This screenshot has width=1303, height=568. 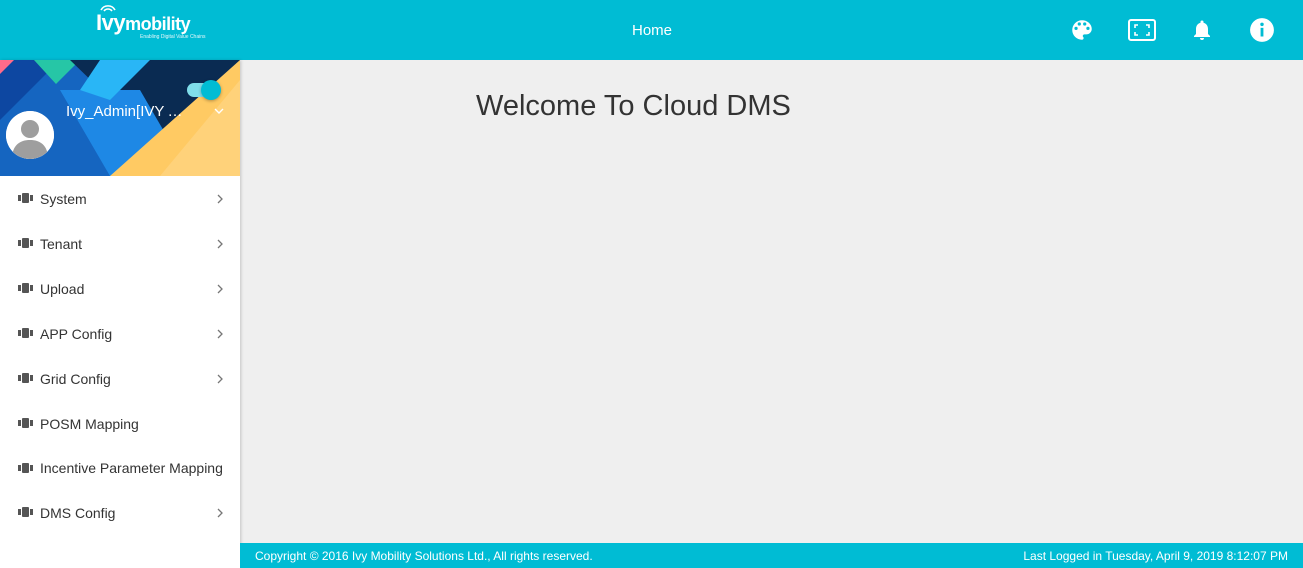 I want to click on sidebar-item-incentive-parameter-mapping: Incentive Parameter Mapping, so click(x=120, y=468).